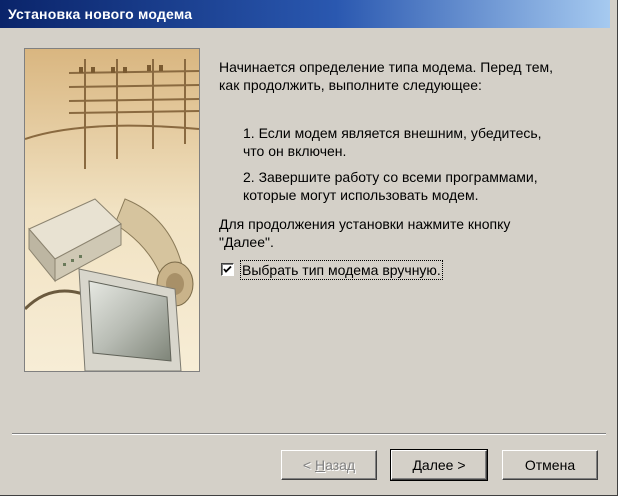  I want to click on title-bar: Установка нового модема, so click(305, 14).